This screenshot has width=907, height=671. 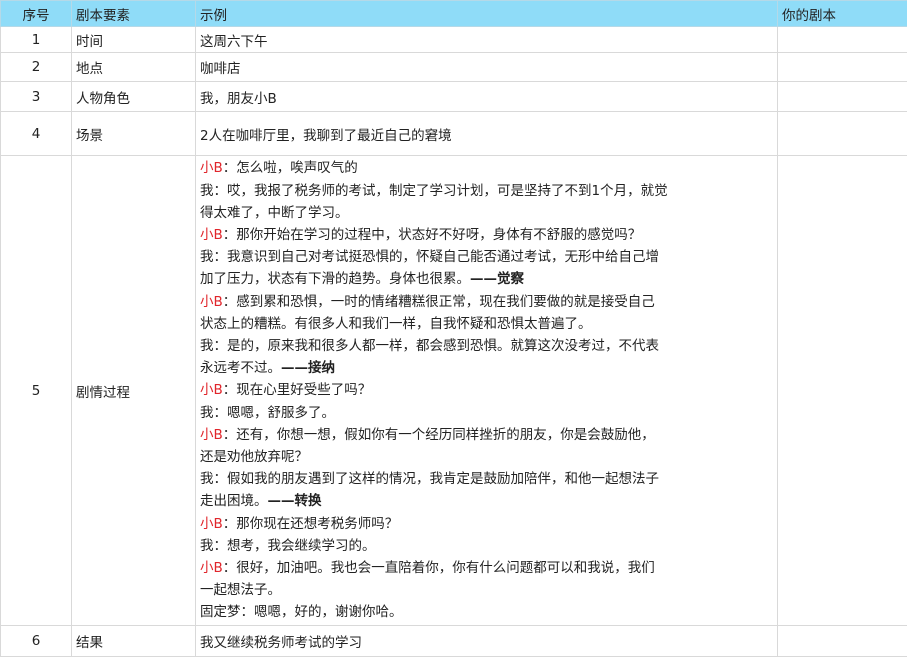 I want to click on dialogue-line: 我：想考，我会继续学习的。, so click(x=486, y=546).